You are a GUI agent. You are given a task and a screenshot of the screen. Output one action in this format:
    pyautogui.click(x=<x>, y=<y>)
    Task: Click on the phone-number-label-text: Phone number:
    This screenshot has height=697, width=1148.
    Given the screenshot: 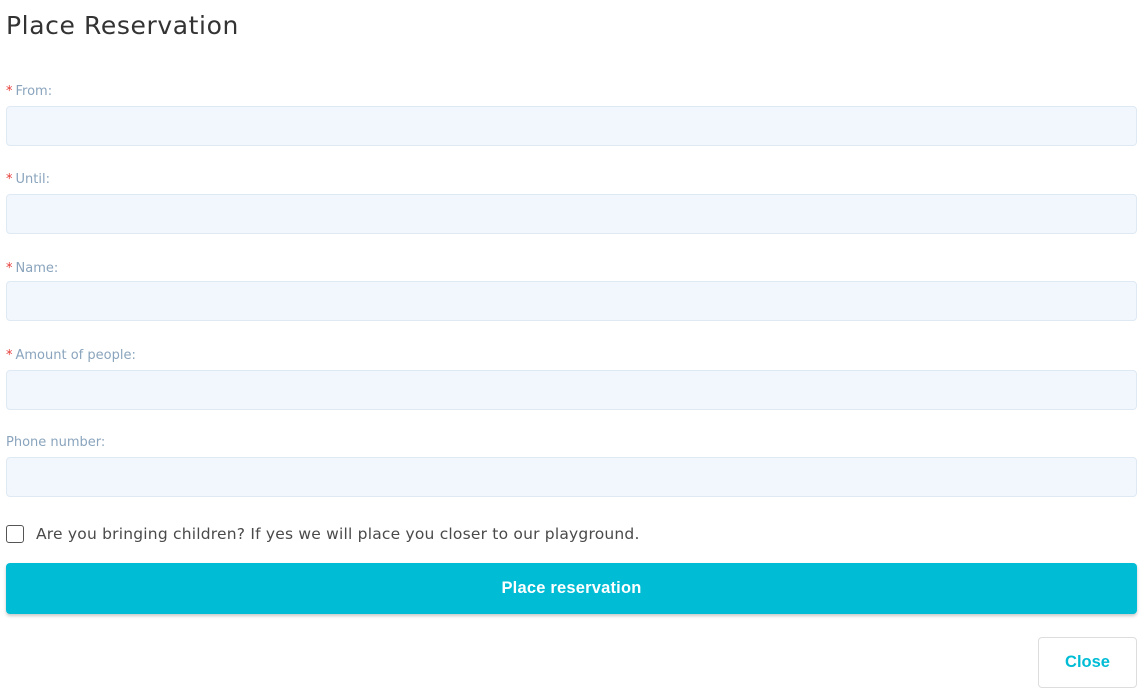 What is the action you would take?
    pyautogui.click(x=56, y=442)
    